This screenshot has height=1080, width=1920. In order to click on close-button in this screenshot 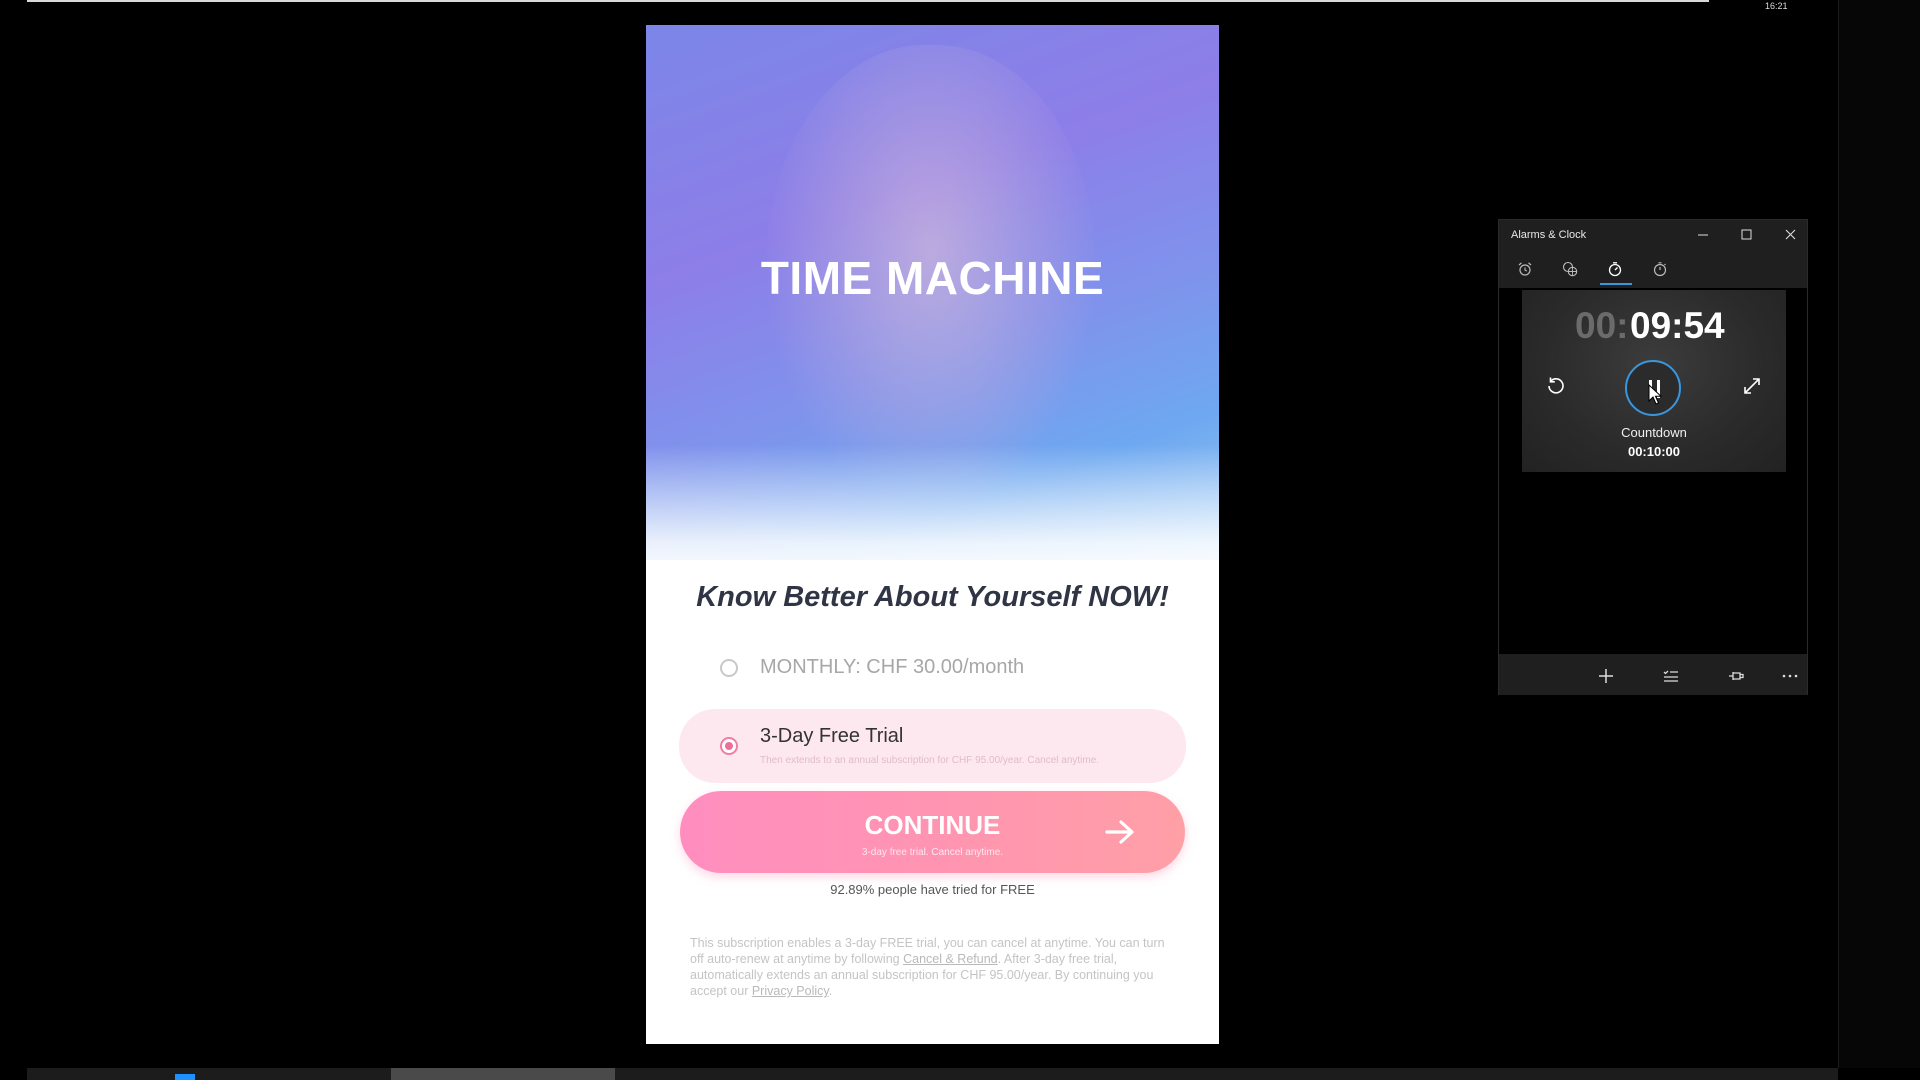, I will do `click(1790, 235)`.